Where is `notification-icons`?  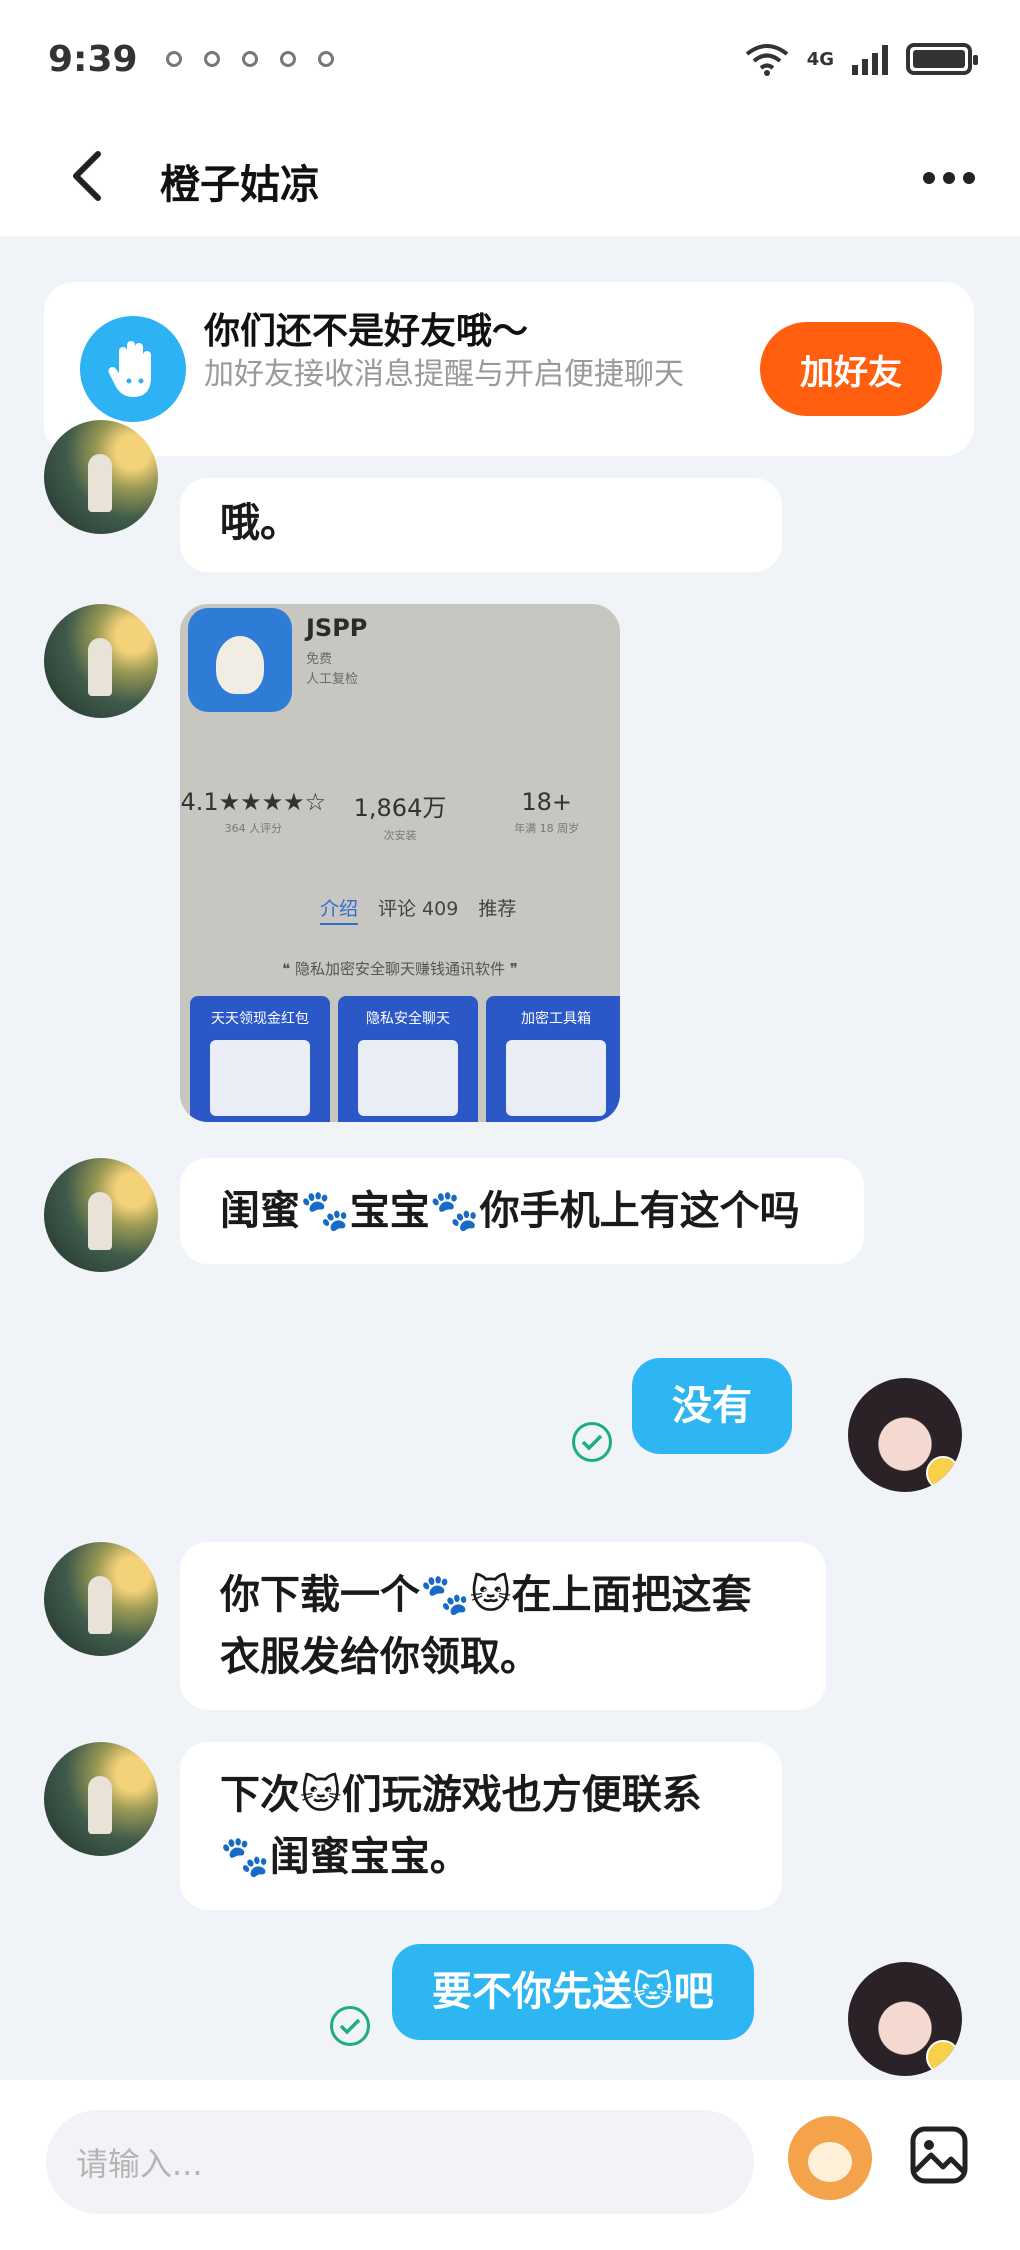
notification-icons is located at coordinates (249, 59).